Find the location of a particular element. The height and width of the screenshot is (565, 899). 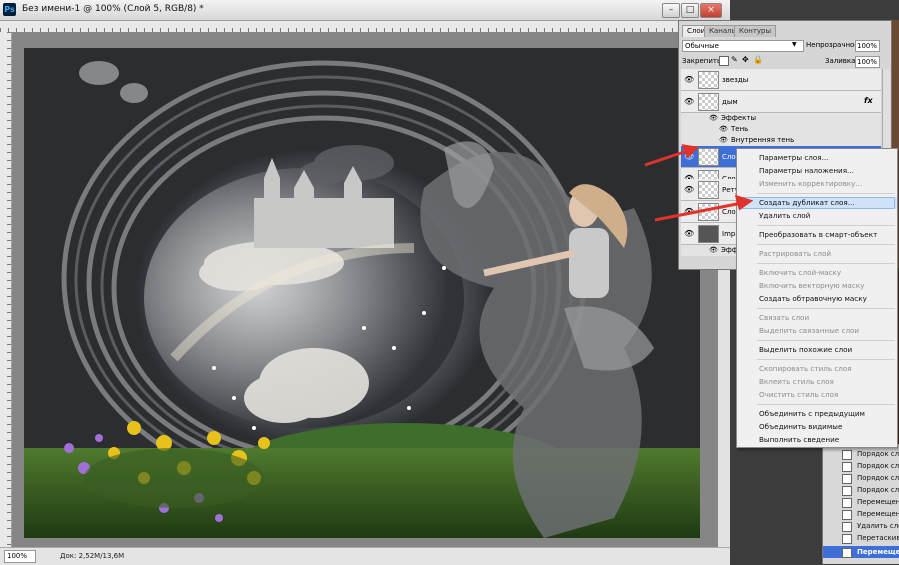

arrow-to-layer is located at coordinates (667, 157).